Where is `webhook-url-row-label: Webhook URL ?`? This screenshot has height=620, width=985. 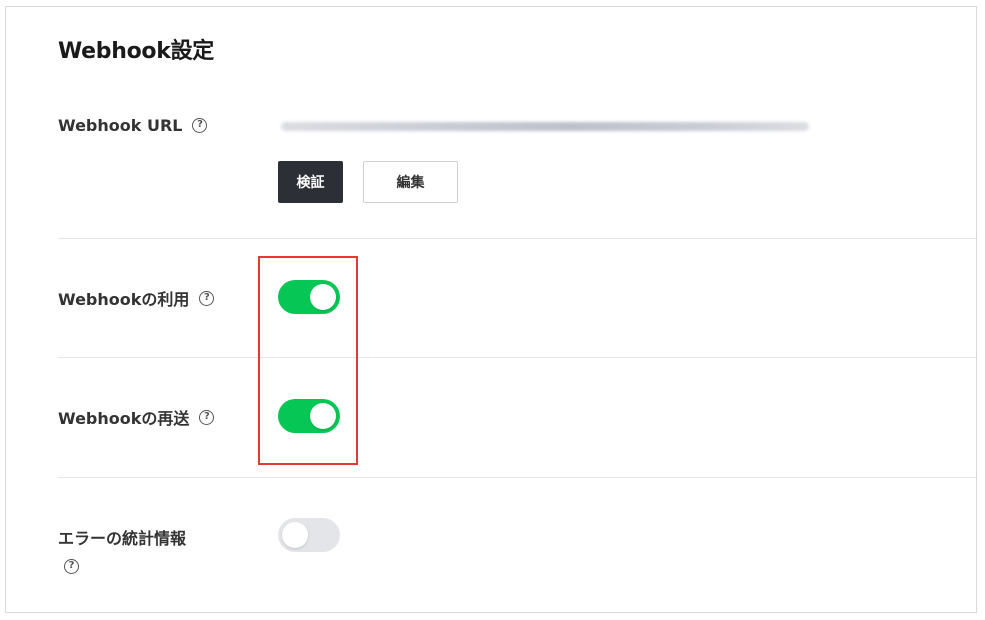 webhook-url-row-label: Webhook URL ? is located at coordinates (133, 125).